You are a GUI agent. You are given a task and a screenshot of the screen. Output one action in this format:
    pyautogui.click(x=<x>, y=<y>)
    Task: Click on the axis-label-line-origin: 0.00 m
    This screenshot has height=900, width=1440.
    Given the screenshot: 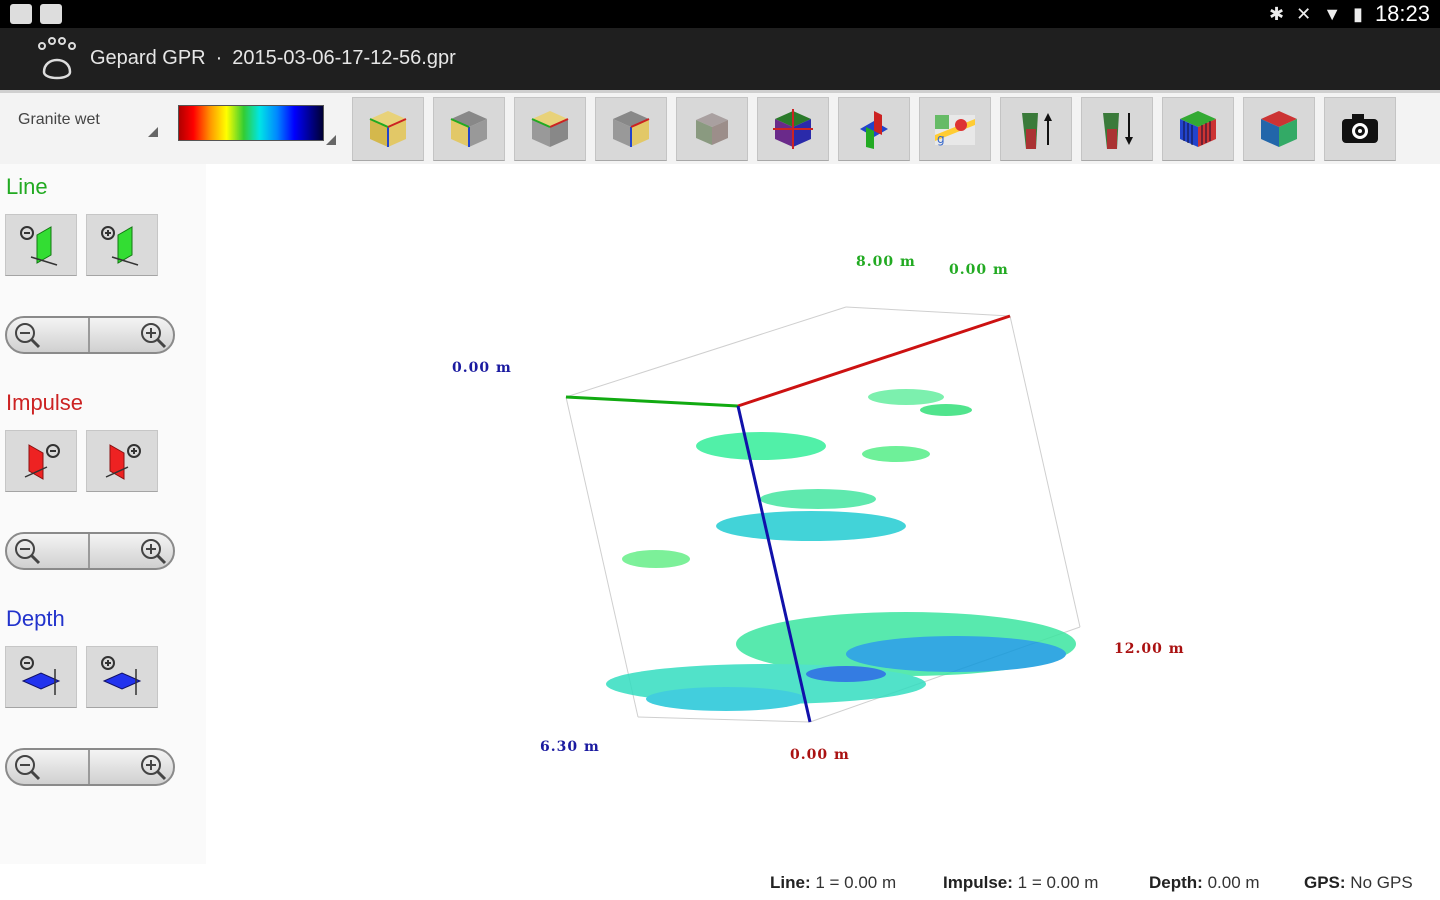 What is the action you would take?
    pyautogui.click(x=979, y=270)
    